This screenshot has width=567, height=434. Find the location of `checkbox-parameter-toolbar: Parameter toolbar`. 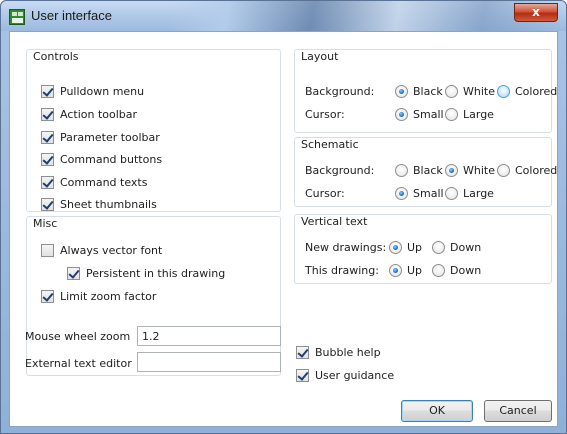

checkbox-parameter-toolbar: Parameter toolbar is located at coordinates (100, 137).